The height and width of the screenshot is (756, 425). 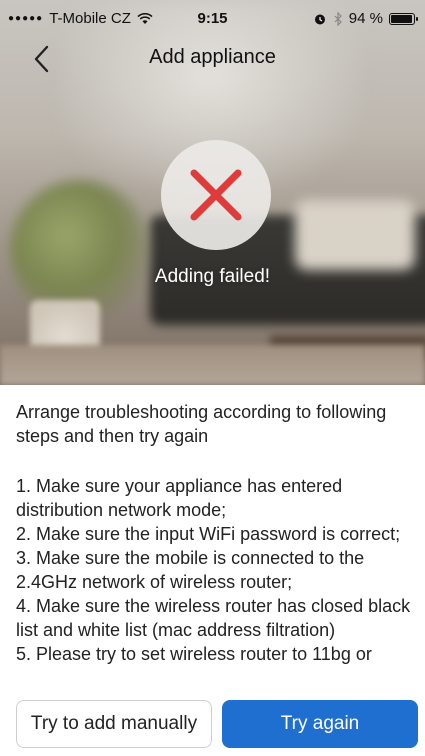 I want to click on plant-shape, so click(x=80, y=250).